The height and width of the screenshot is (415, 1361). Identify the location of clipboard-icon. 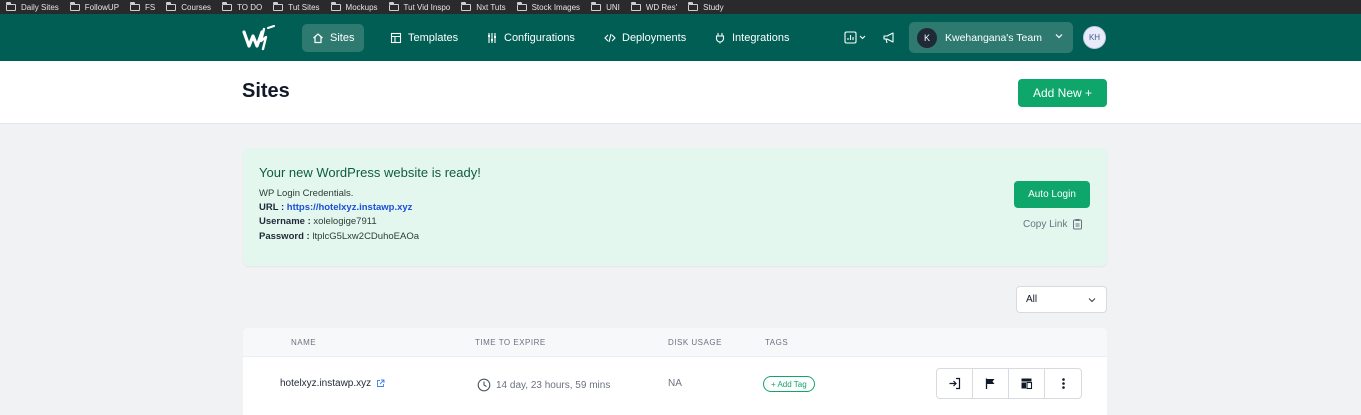
(1078, 224).